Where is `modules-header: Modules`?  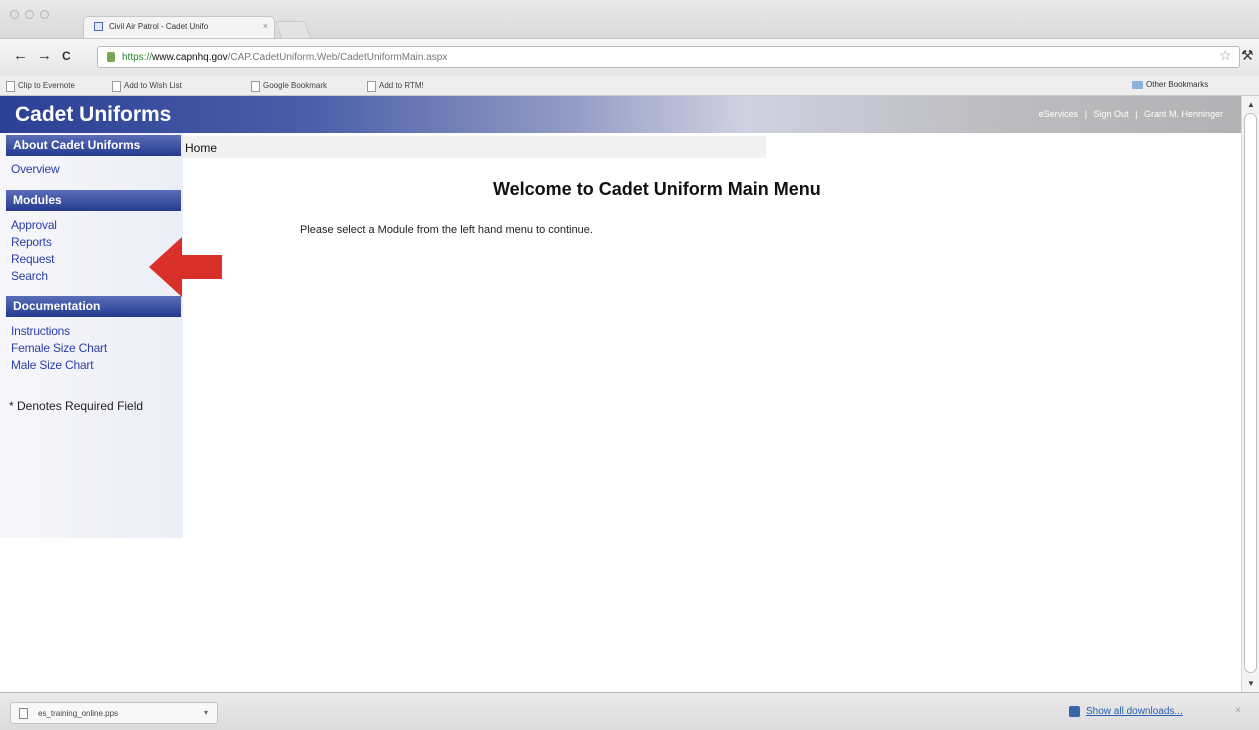 modules-header: Modules is located at coordinates (93, 200).